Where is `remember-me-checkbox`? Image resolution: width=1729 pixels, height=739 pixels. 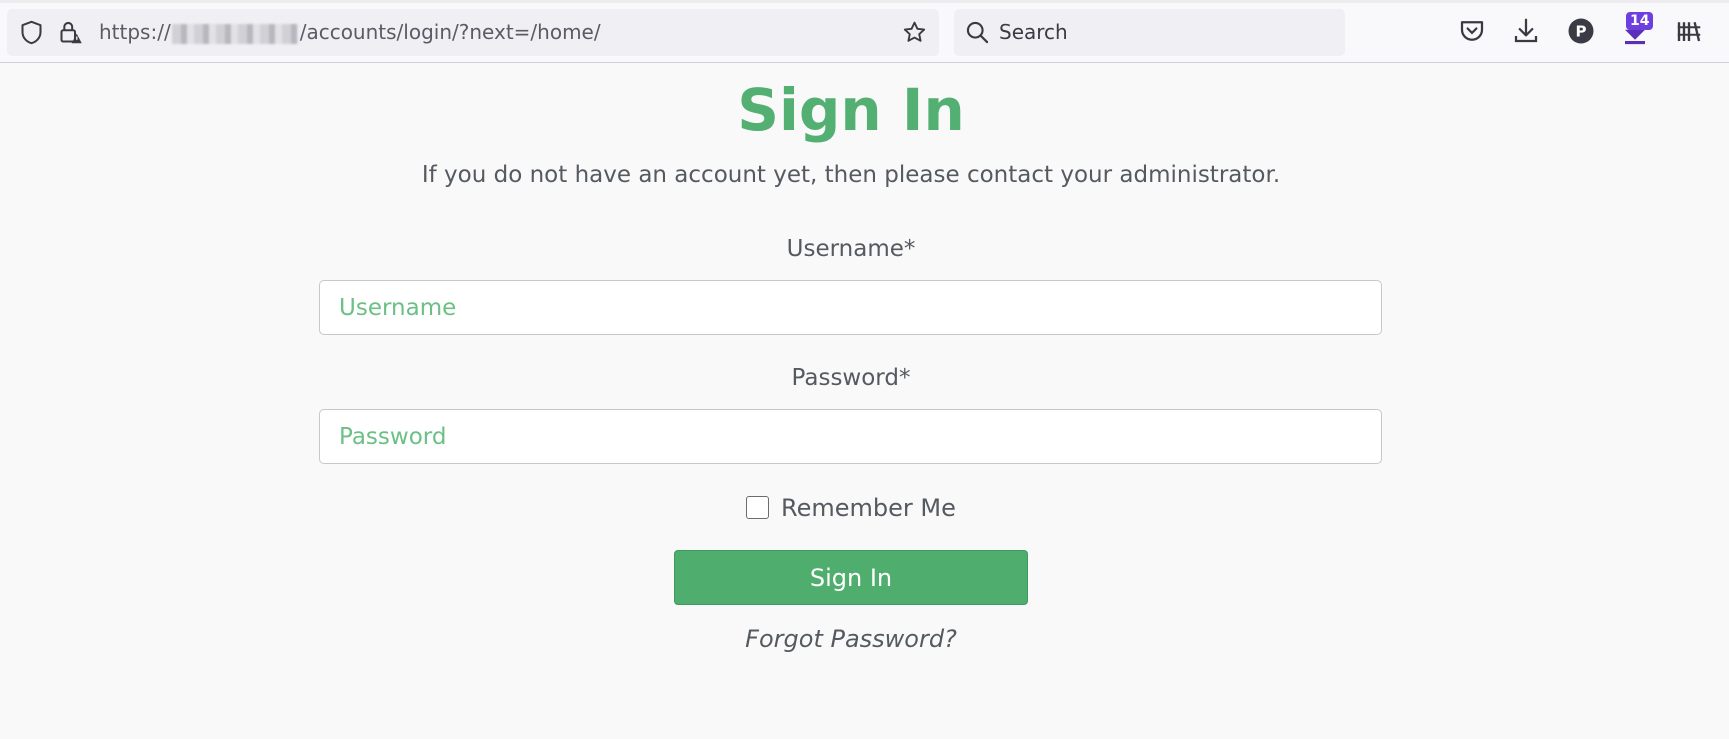
remember-me-checkbox is located at coordinates (757, 507).